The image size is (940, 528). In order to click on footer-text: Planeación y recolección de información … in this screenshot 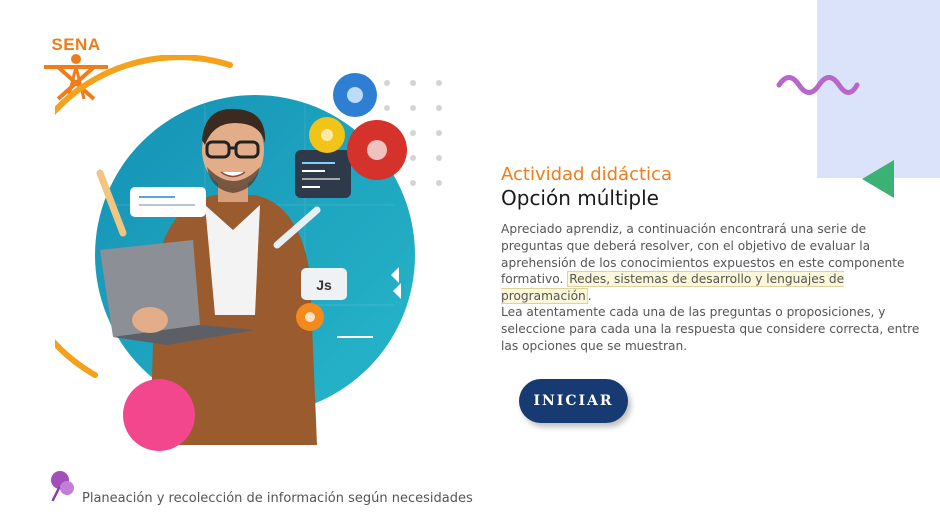, I will do `click(277, 498)`.